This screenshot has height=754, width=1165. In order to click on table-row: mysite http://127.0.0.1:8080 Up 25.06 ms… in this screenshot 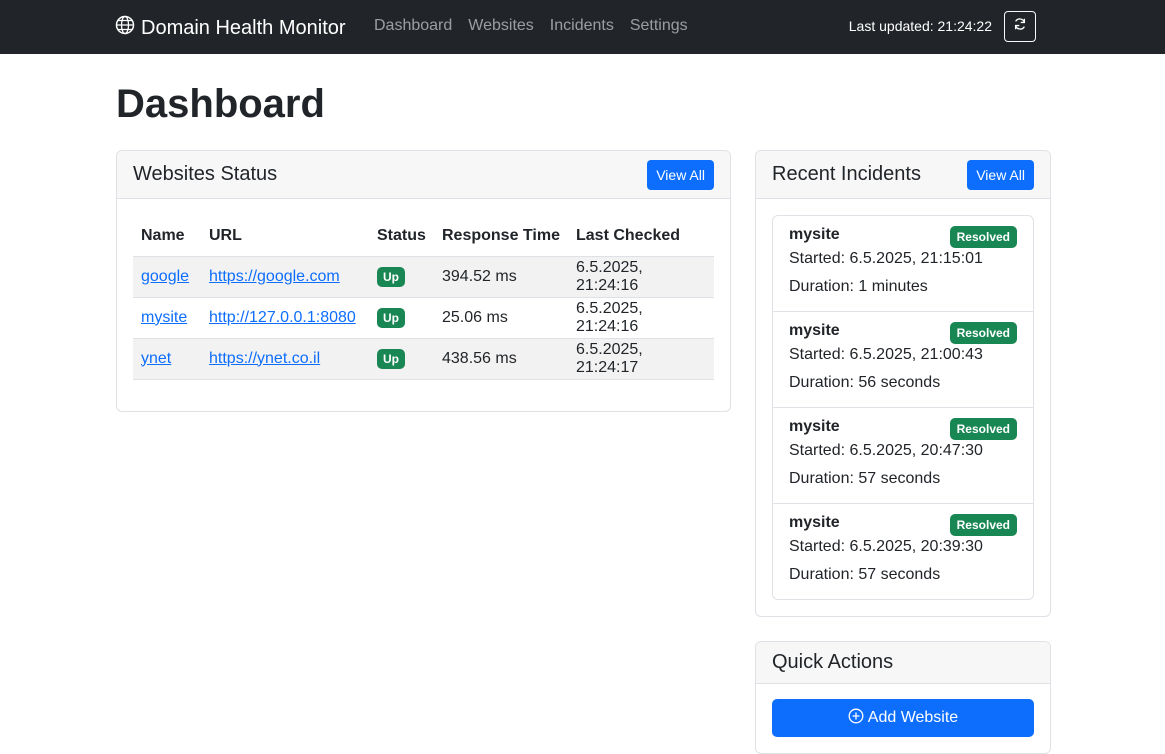, I will do `click(423, 318)`.